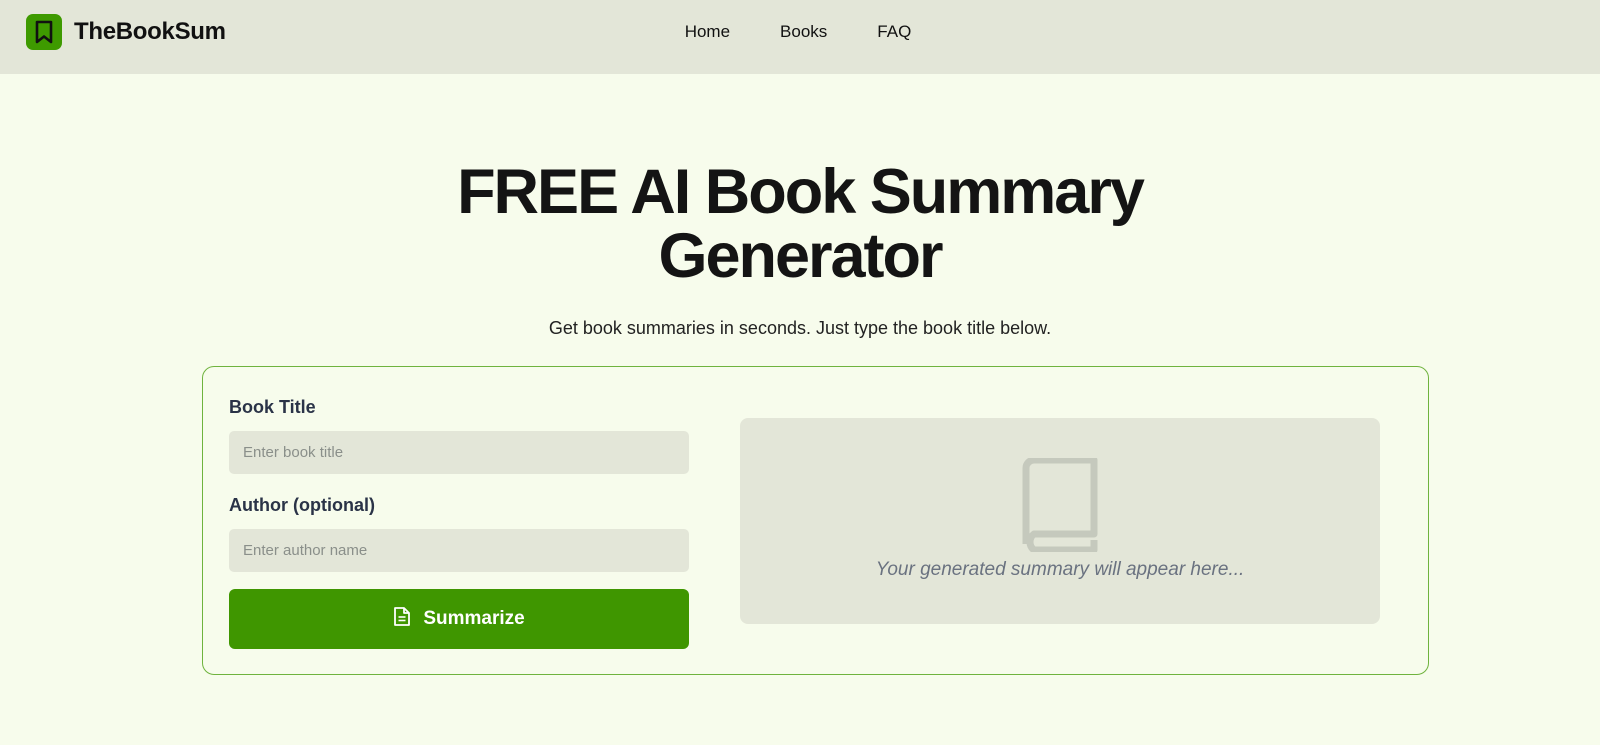 This screenshot has height=745, width=1600. I want to click on book-title-input, so click(459, 452).